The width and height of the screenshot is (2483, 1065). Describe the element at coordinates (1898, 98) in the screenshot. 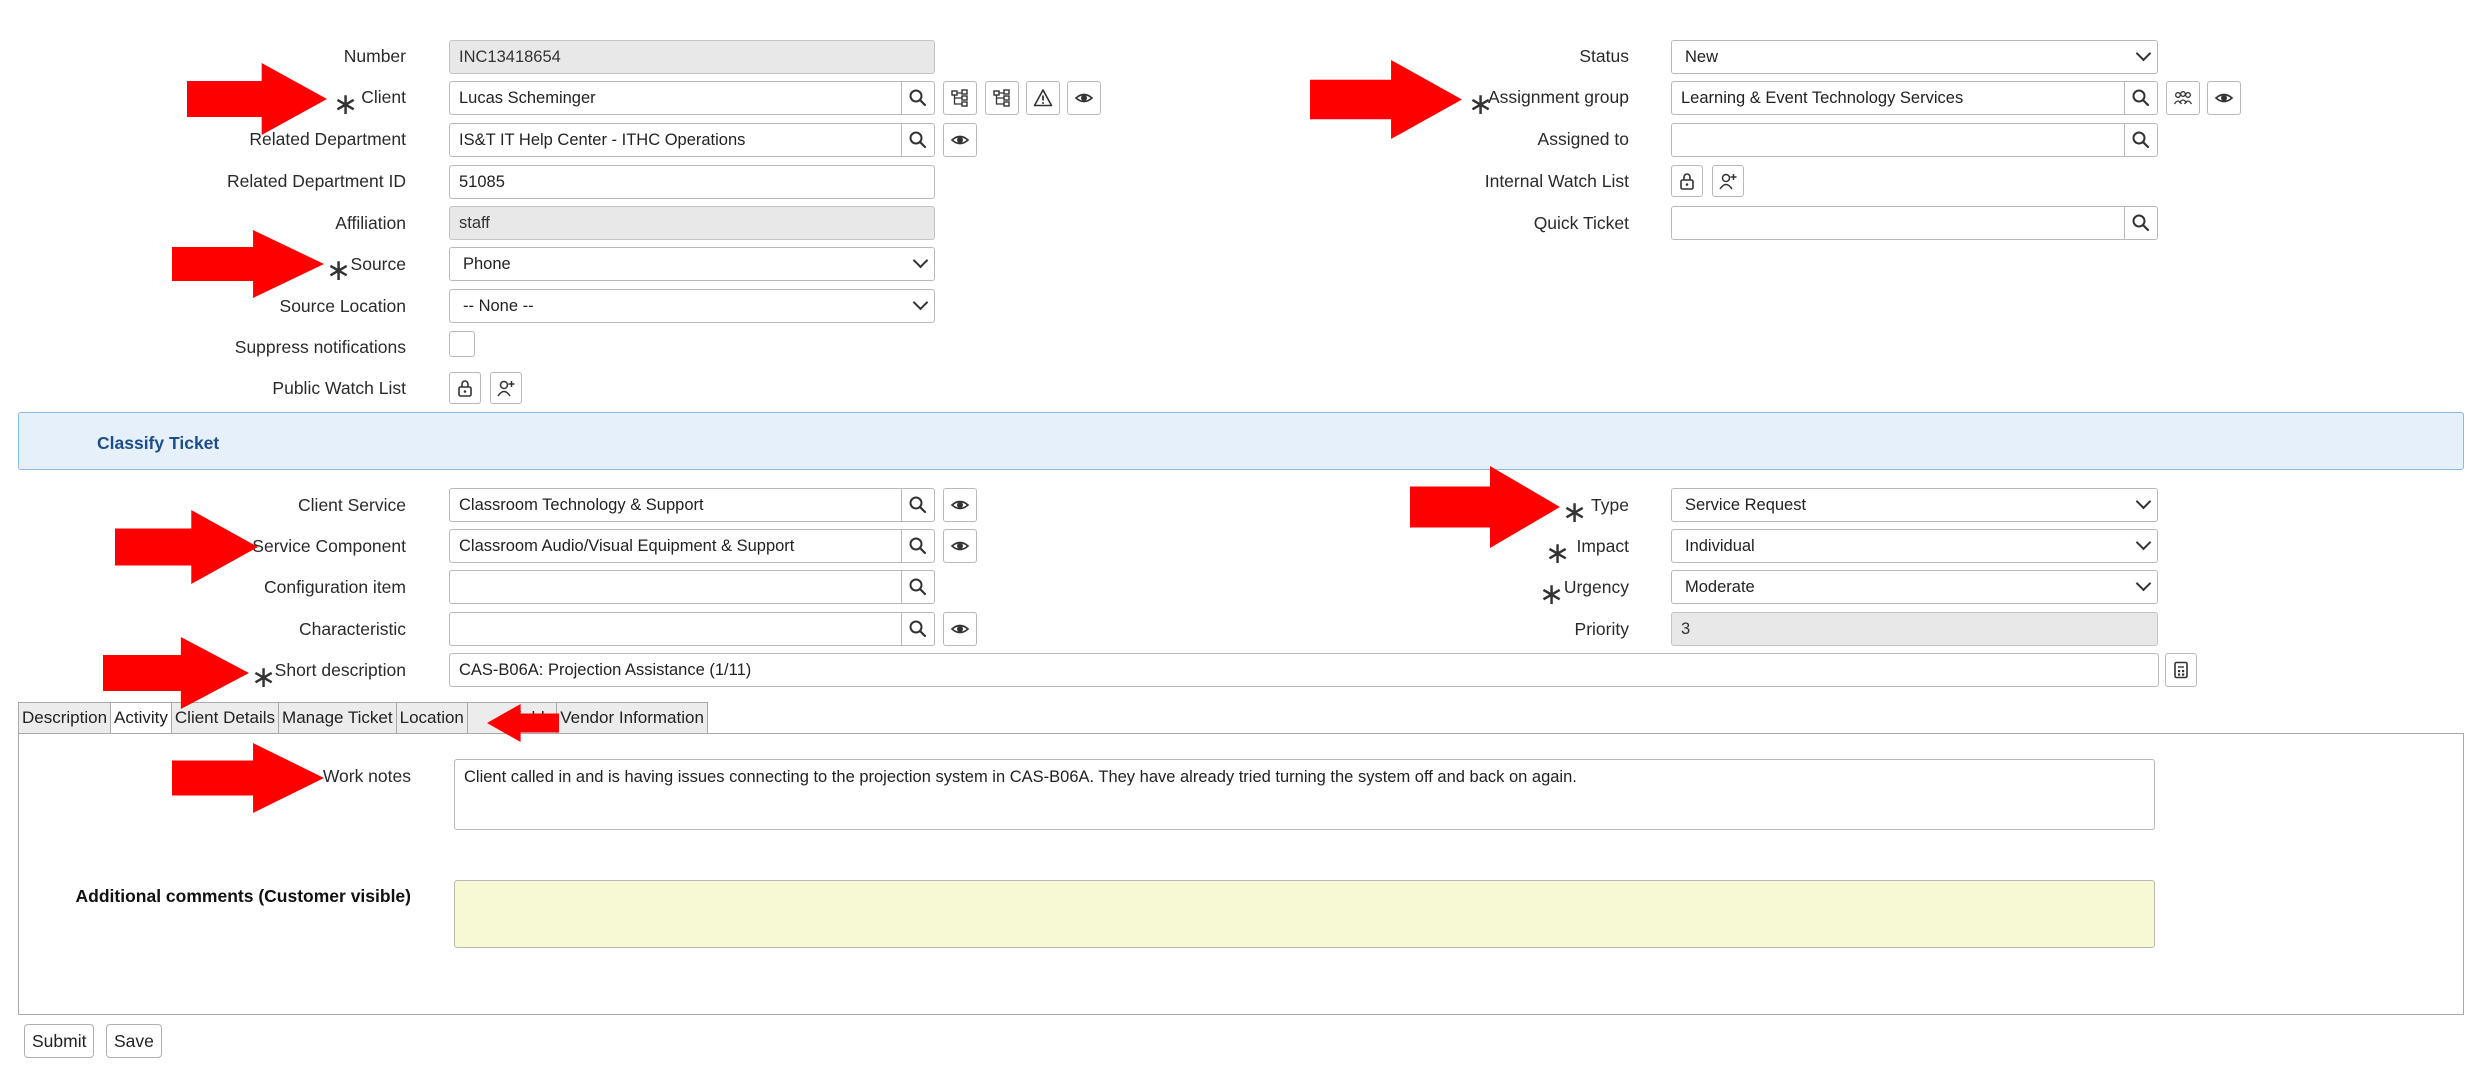

I see `assignment-group-field: Learning & Event Technology Services` at that location.